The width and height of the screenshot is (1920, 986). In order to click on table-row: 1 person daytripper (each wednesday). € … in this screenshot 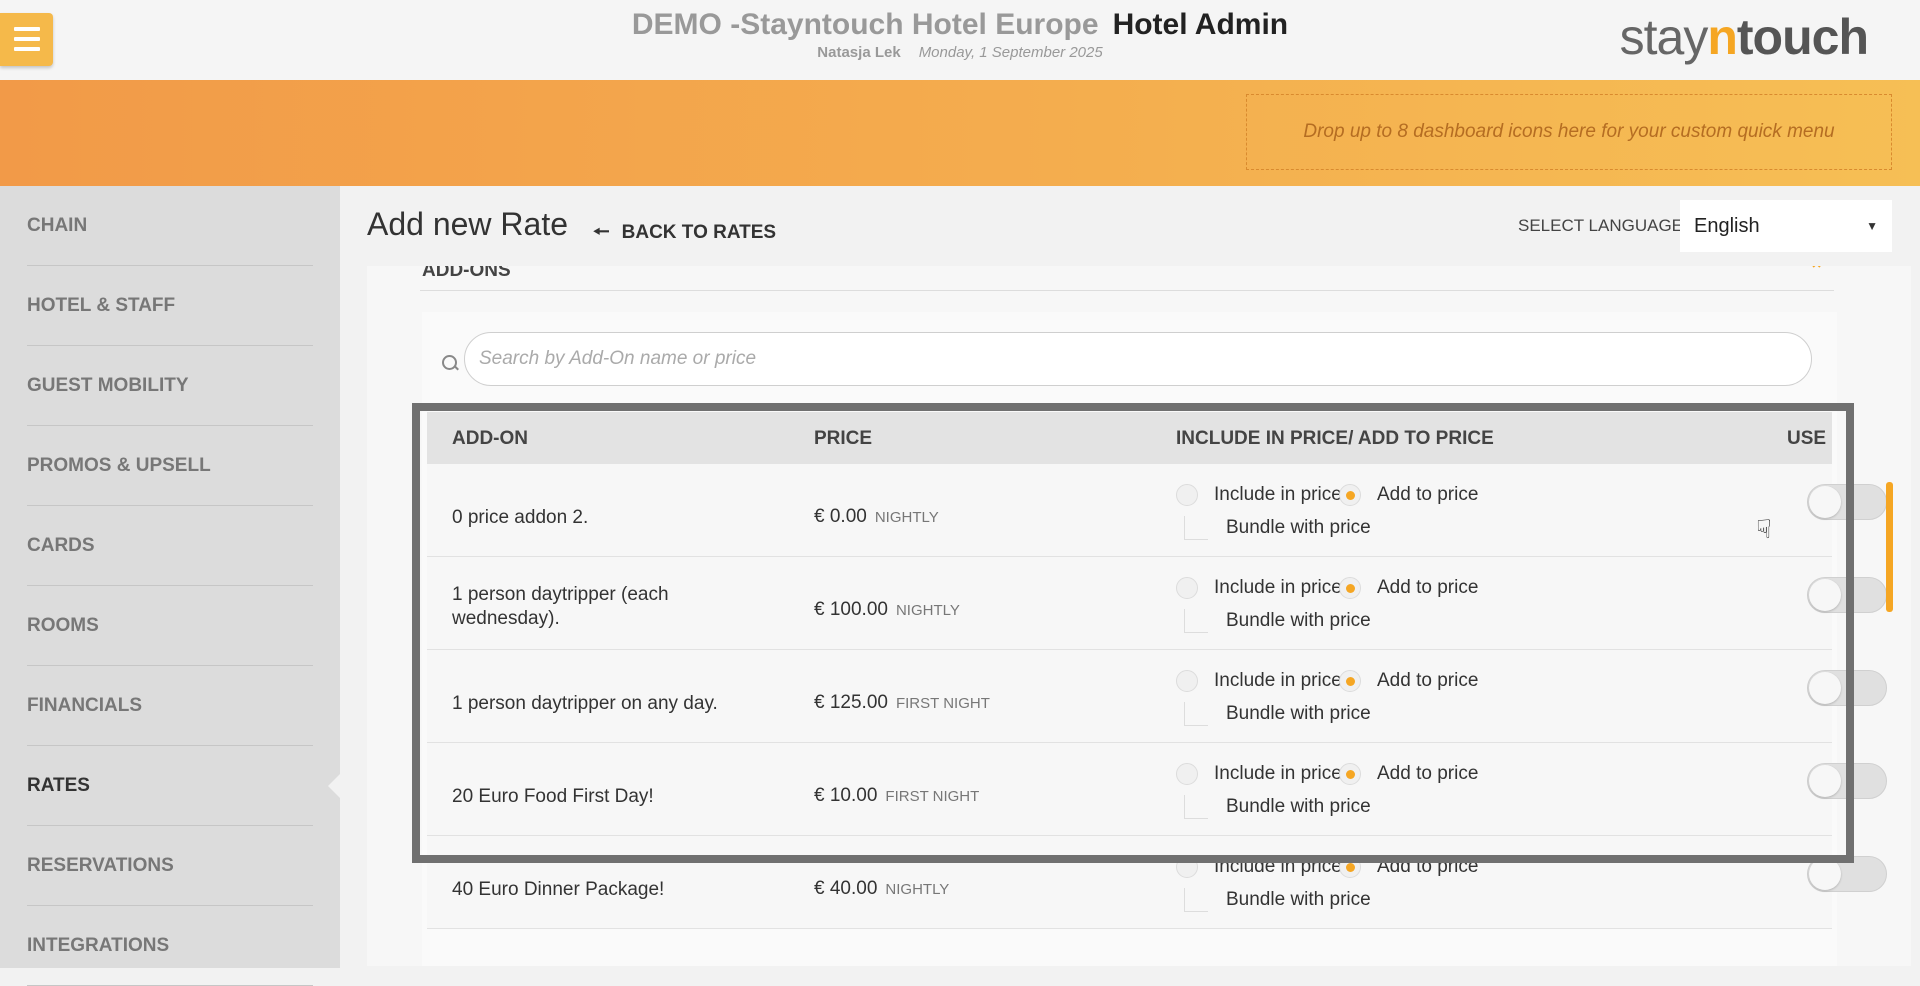, I will do `click(1157, 603)`.